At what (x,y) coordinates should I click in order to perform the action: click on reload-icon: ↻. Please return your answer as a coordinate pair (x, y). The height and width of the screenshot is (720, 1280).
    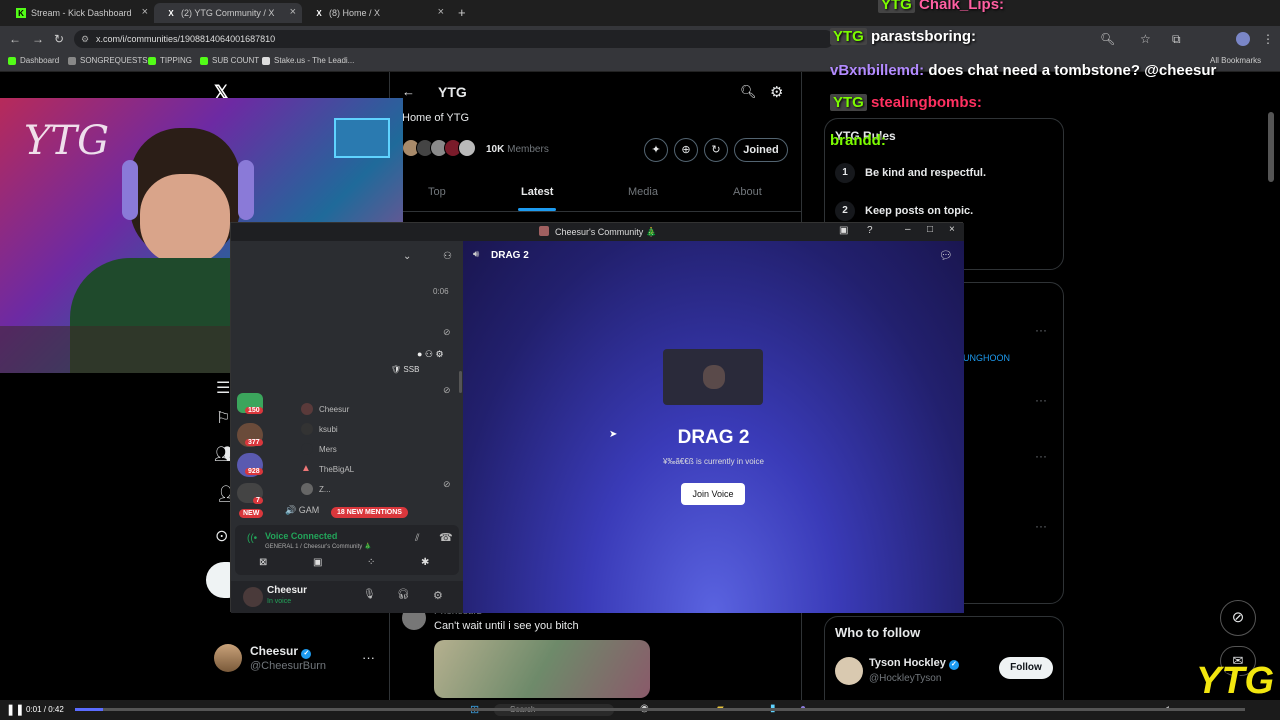
    Looking at the image, I should click on (59, 39).